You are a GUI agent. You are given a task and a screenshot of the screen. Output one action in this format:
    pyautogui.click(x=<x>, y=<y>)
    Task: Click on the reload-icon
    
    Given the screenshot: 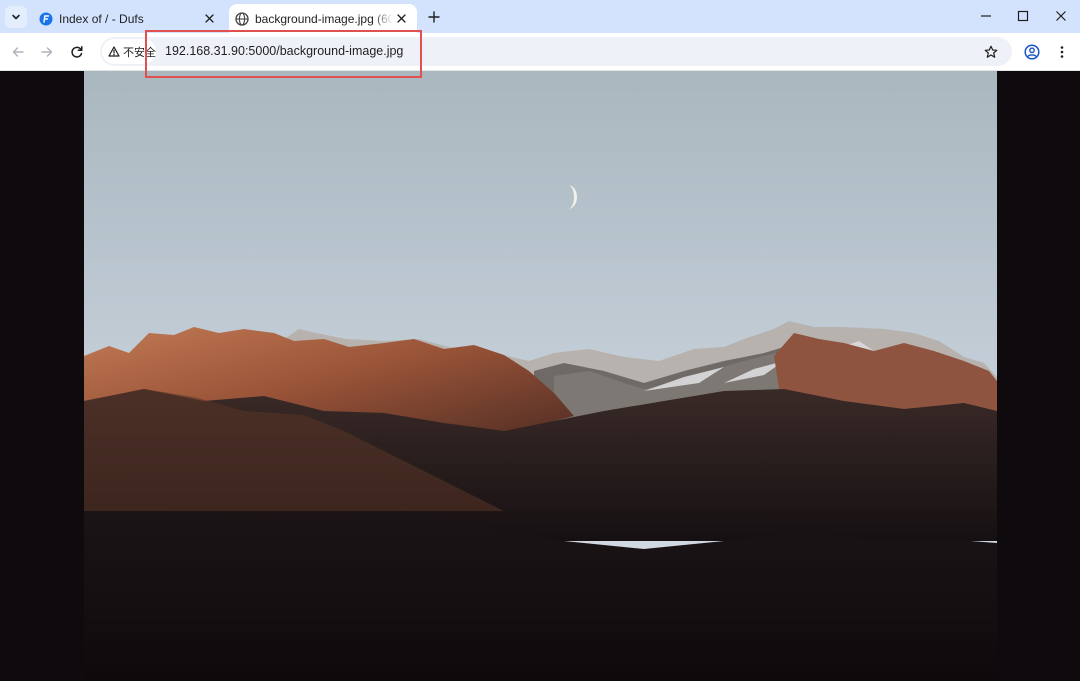 What is the action you would take?
    pyautogui.click(x=77, y=52)
    